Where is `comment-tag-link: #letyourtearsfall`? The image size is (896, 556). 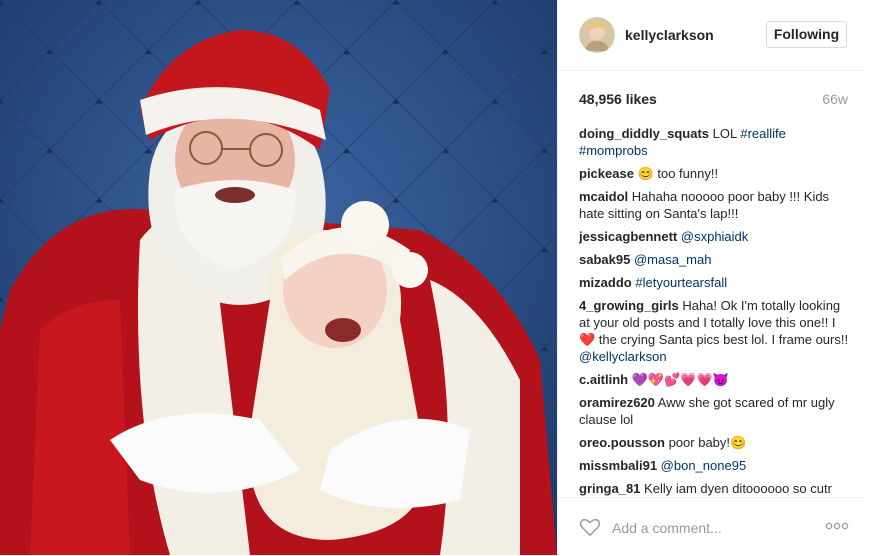
comment-tag-link: #letyourtearsfall is located at coordinates (681, 282).